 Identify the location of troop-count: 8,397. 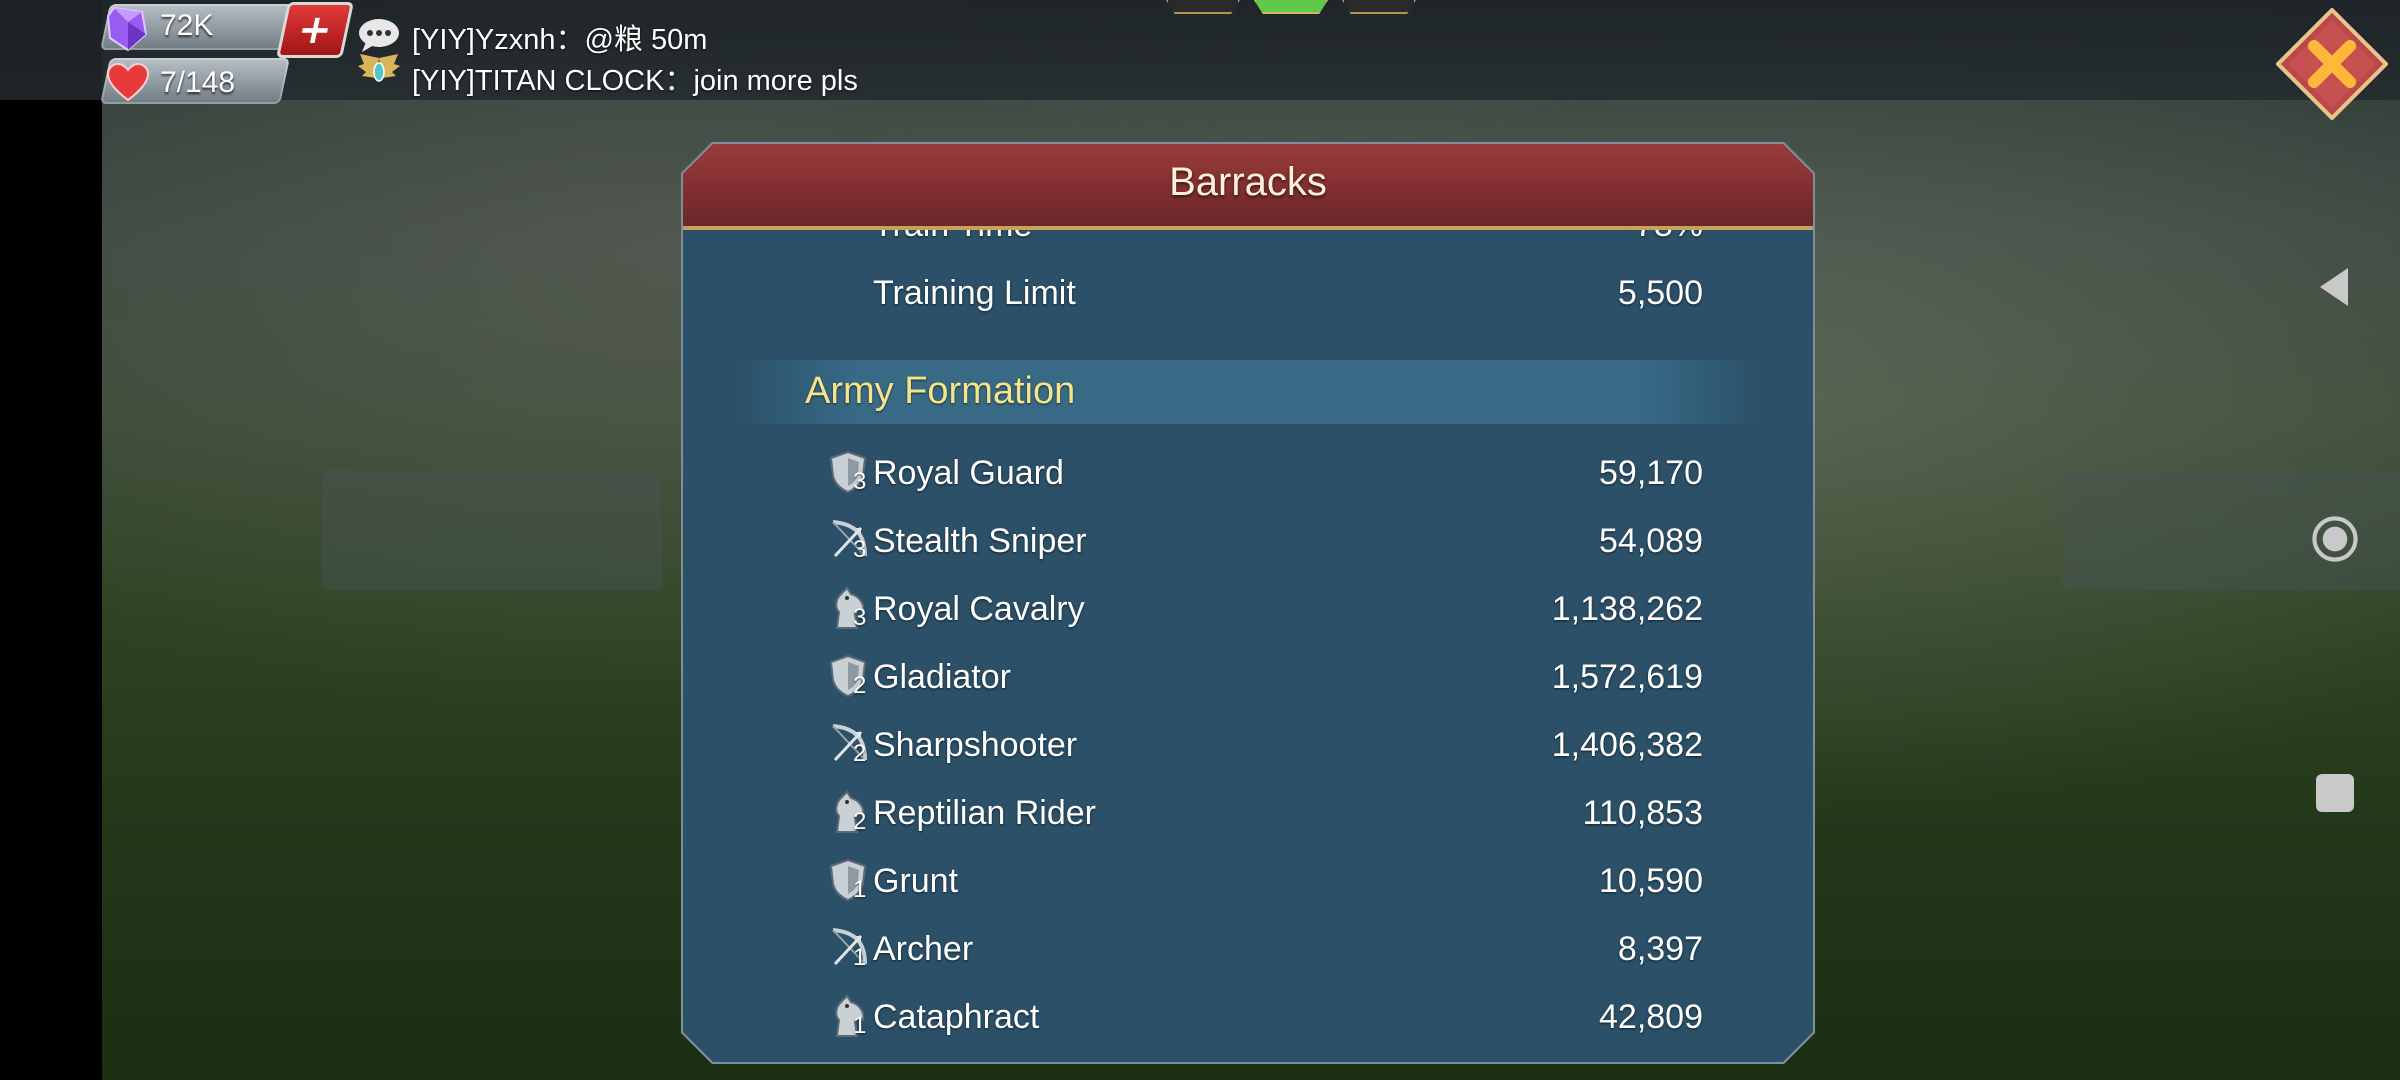
(1660, 949).